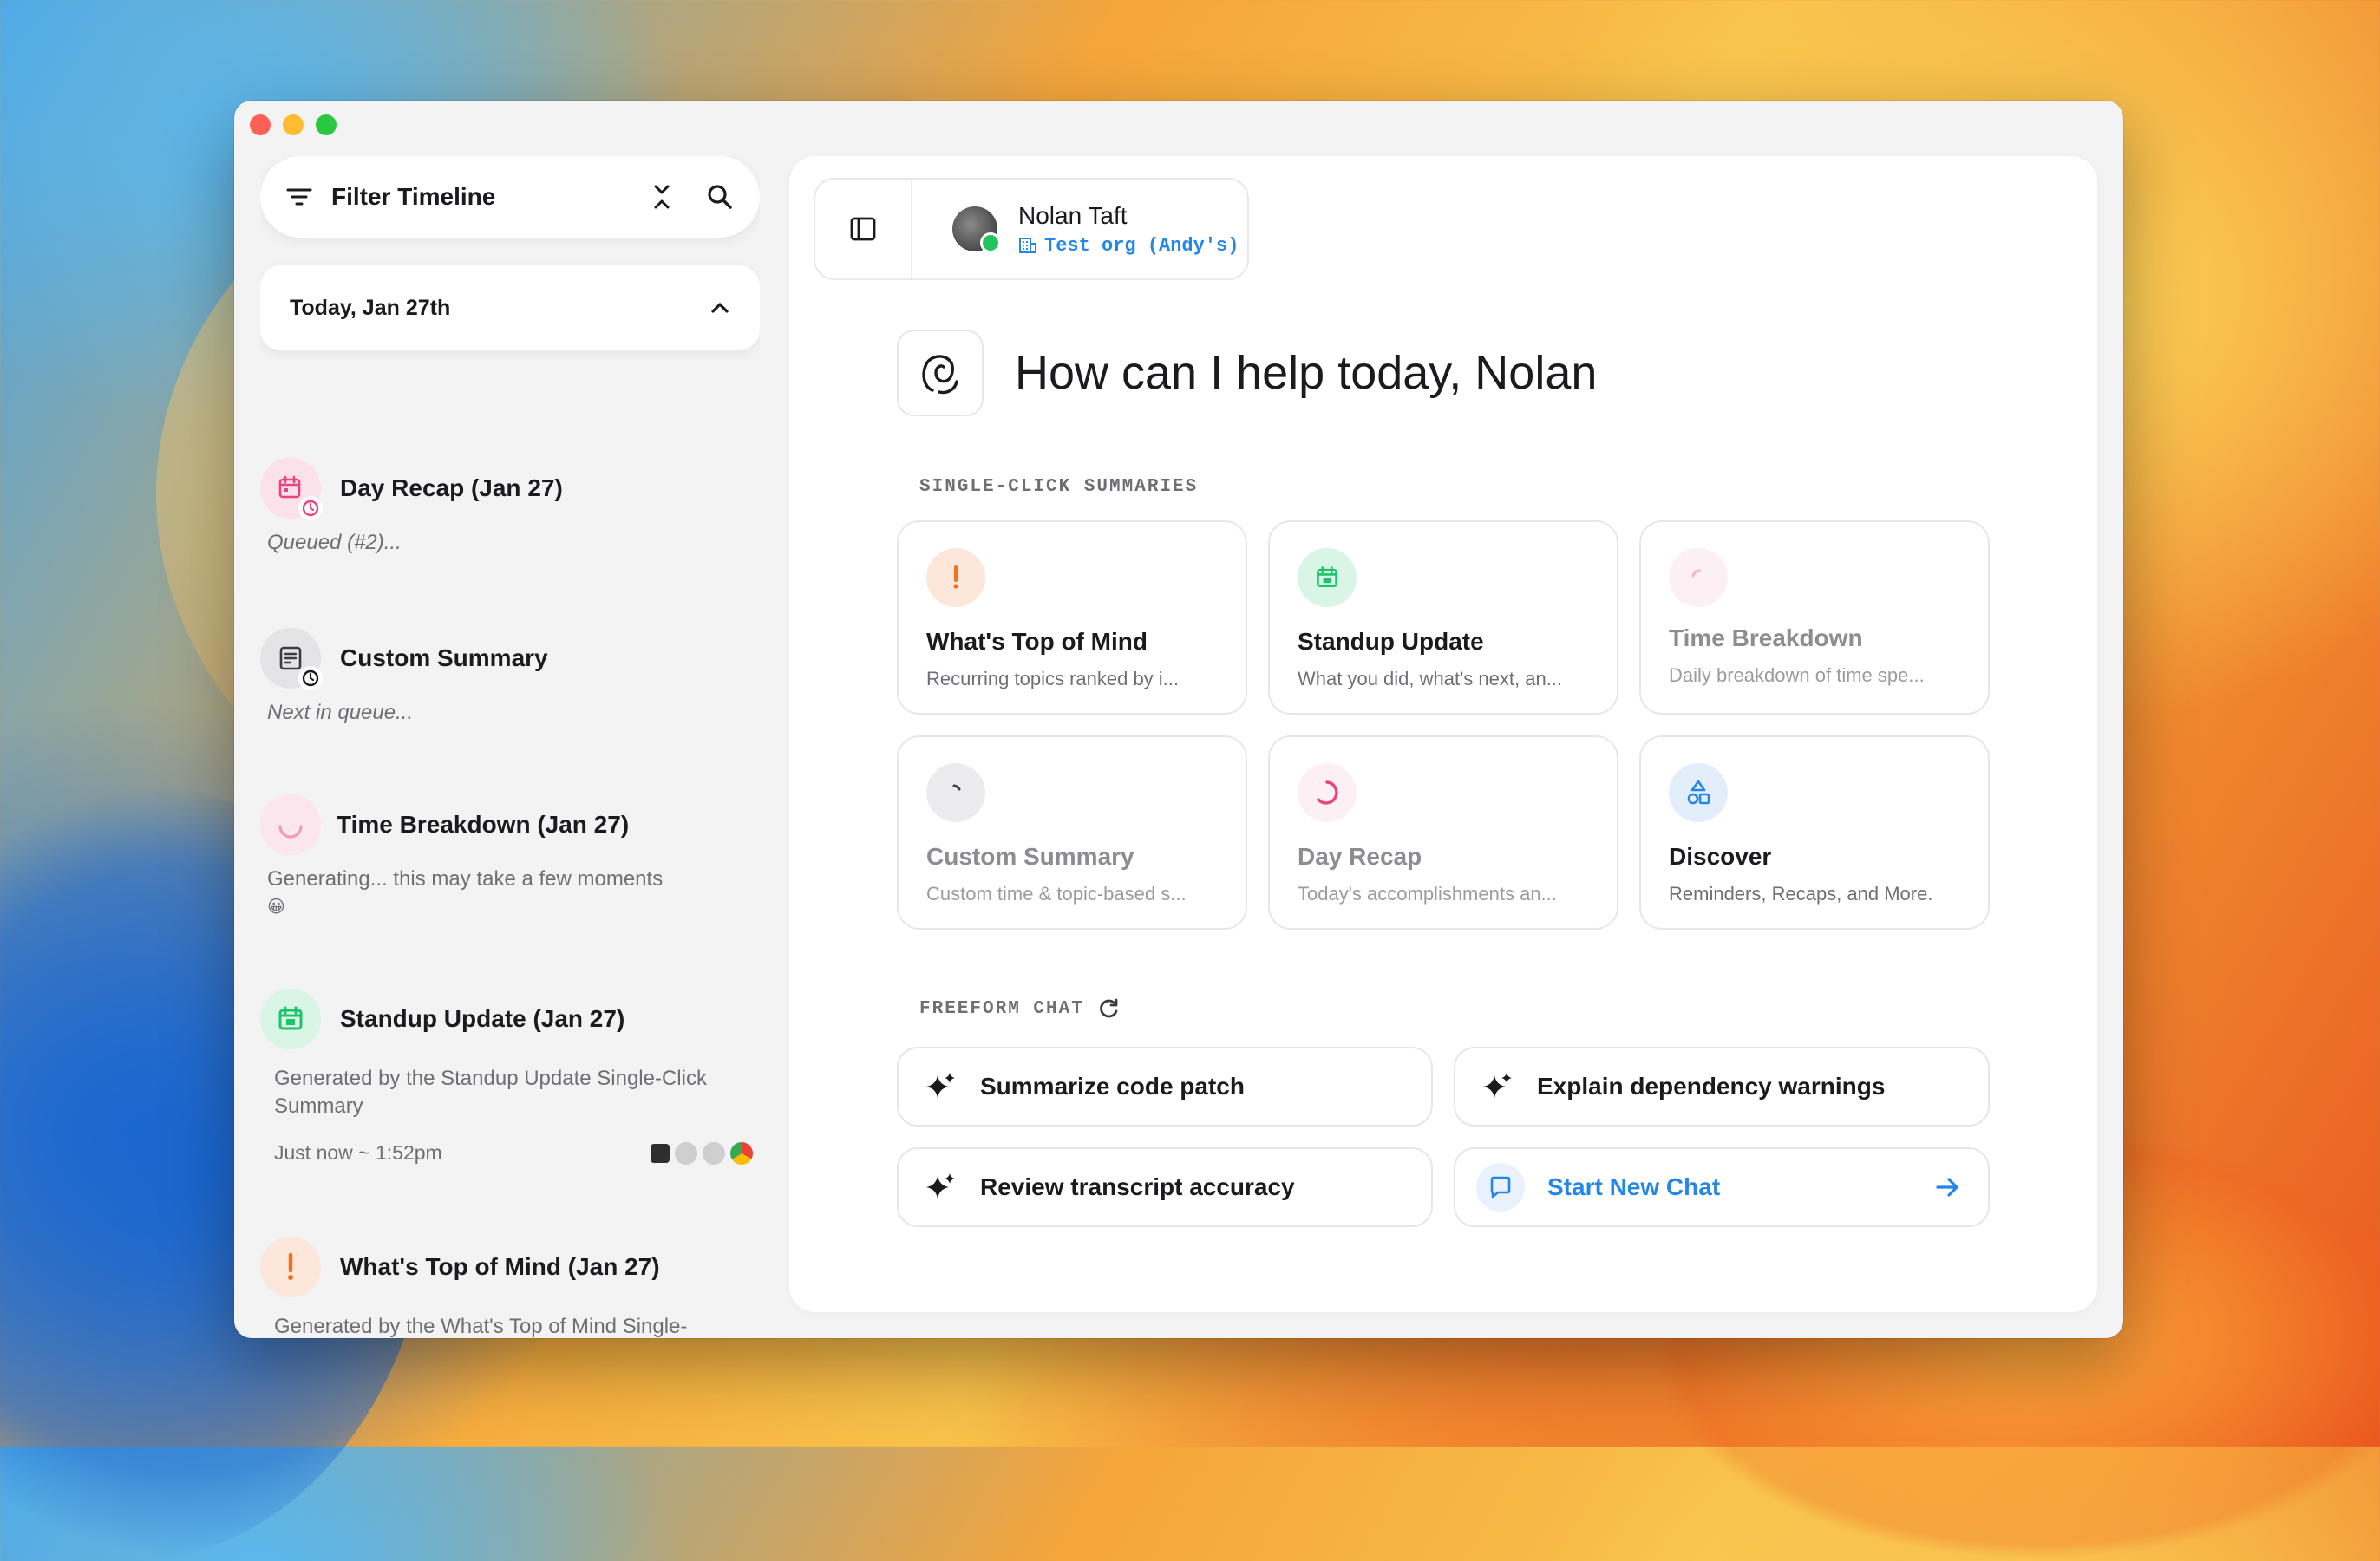 This screenshot has width=2380, height=1561. What do you see at coordinates (260, 125) in the screenshot?
I see `close-window-button` at bounding box center [260, 125].